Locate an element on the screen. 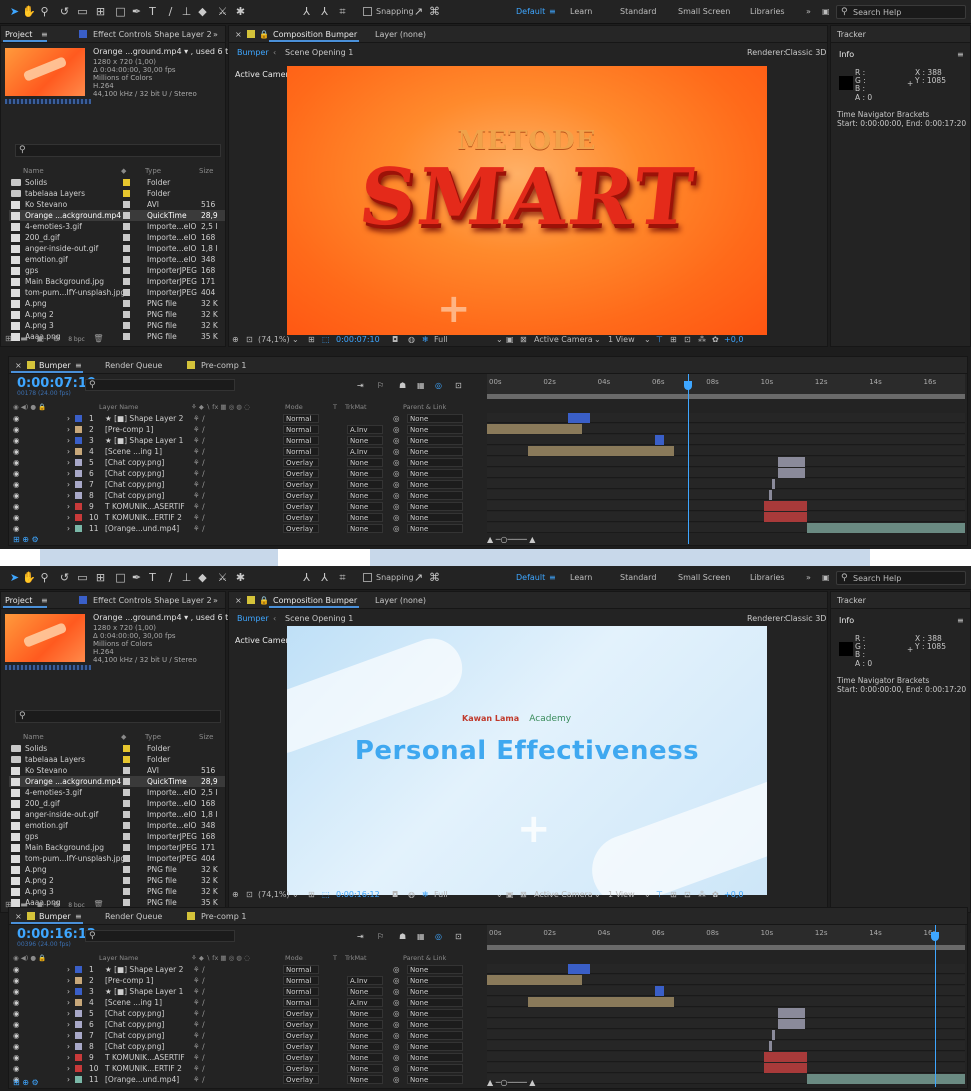 The width and height of the screenshot is (971, 1091). fast-preview-icon: ⊠ is located at coordinates (523, 339).